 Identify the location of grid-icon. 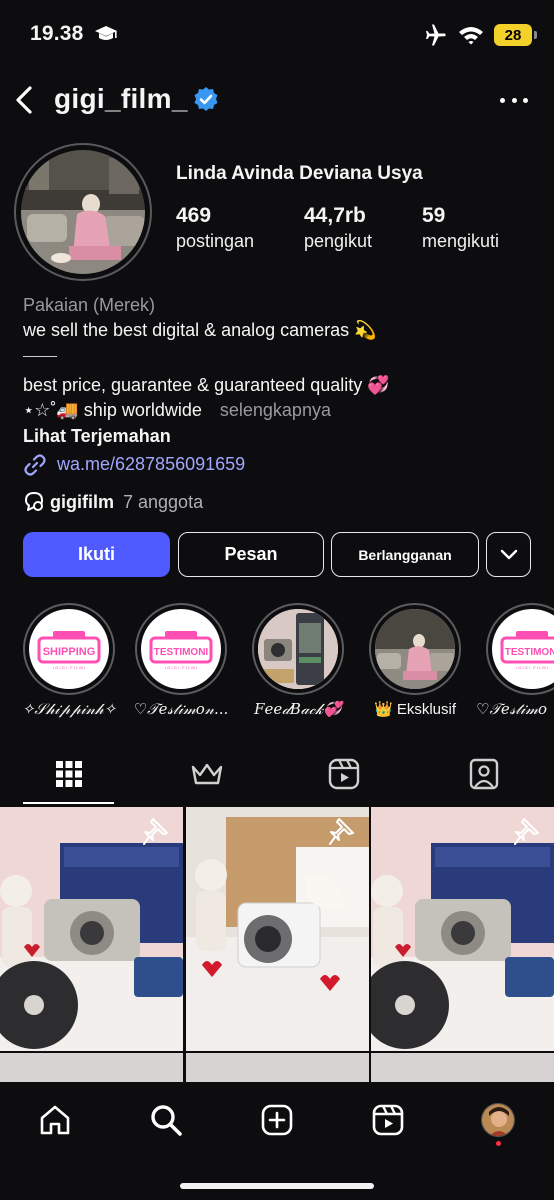
(69, 774).